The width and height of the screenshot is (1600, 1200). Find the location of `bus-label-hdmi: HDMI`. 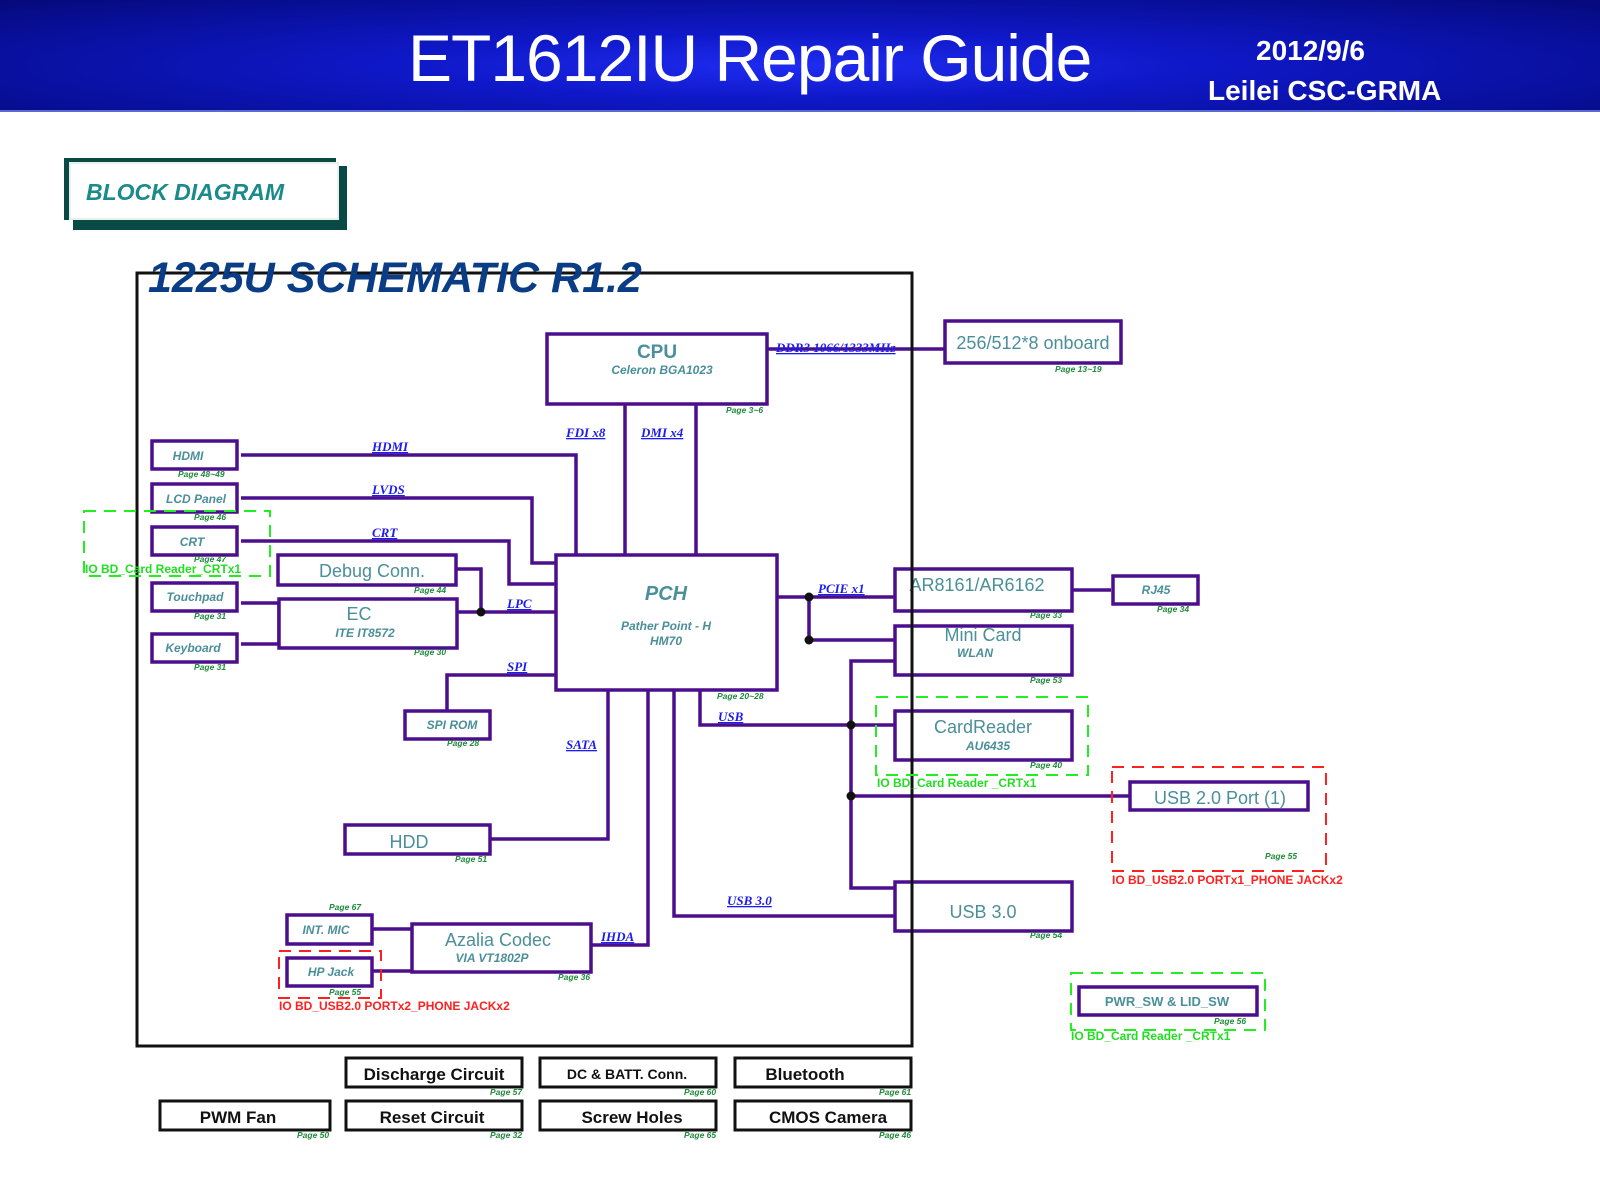

bus-label-hdmi: HDMI is located at coordinates (390, 446).